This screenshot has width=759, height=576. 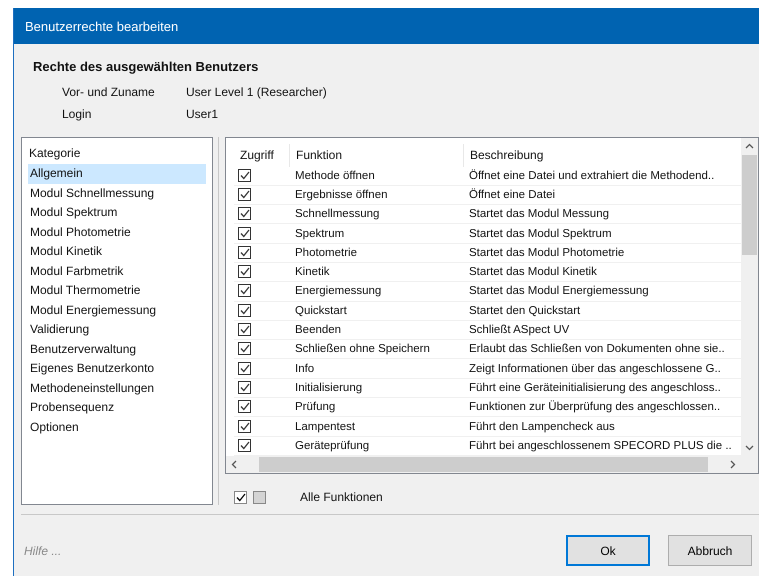 I want to click on column-header: Funktion, so click(x=376, y=155).